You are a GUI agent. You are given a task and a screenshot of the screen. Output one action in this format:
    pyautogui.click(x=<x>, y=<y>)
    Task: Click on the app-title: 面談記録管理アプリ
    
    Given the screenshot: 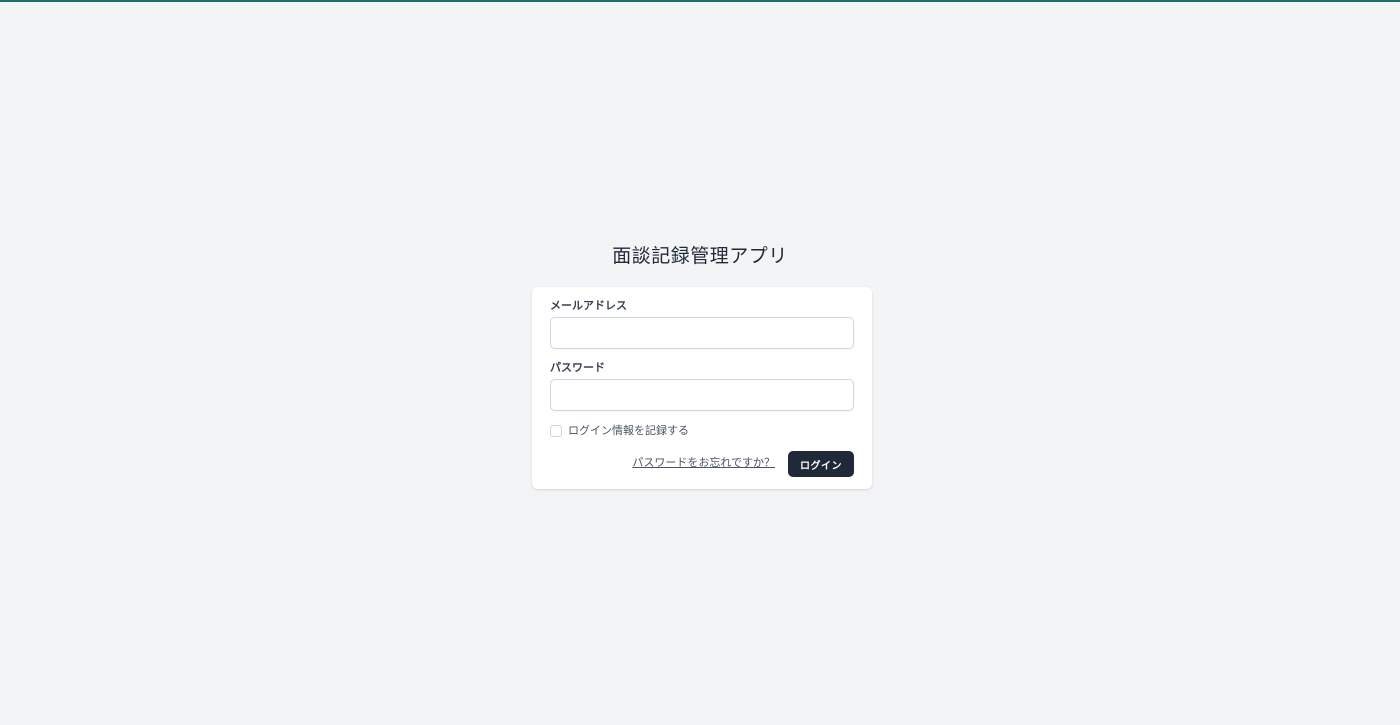 What is the action you would take?
    pyautogui.click(x=700, y=256)
    